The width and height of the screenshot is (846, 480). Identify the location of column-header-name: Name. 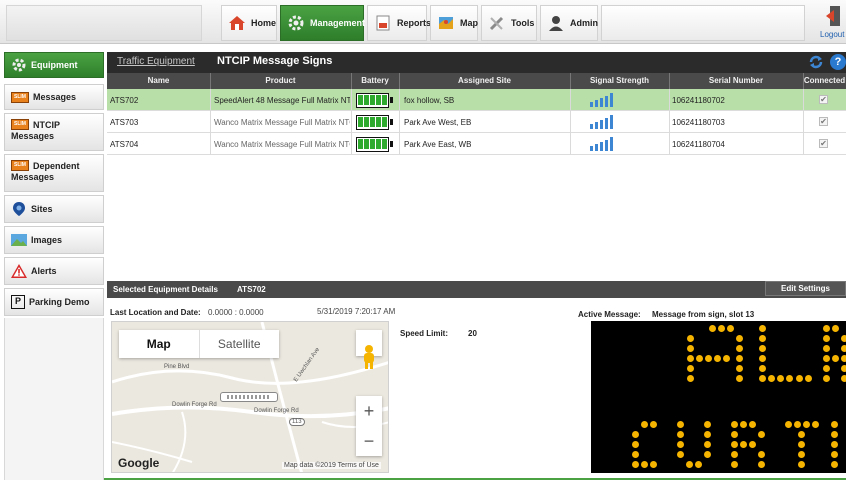
(158, 80).